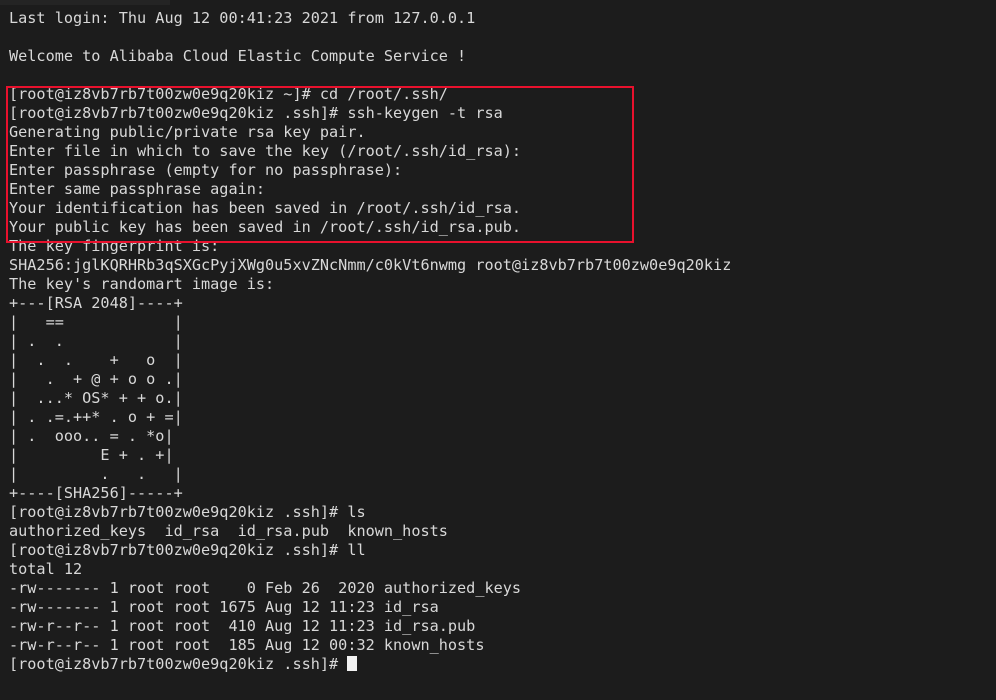  Describe the element at coordinates (96, 417) in the screenshot. I see `randomart-row: | . .=.++* . o + =|` at that location.